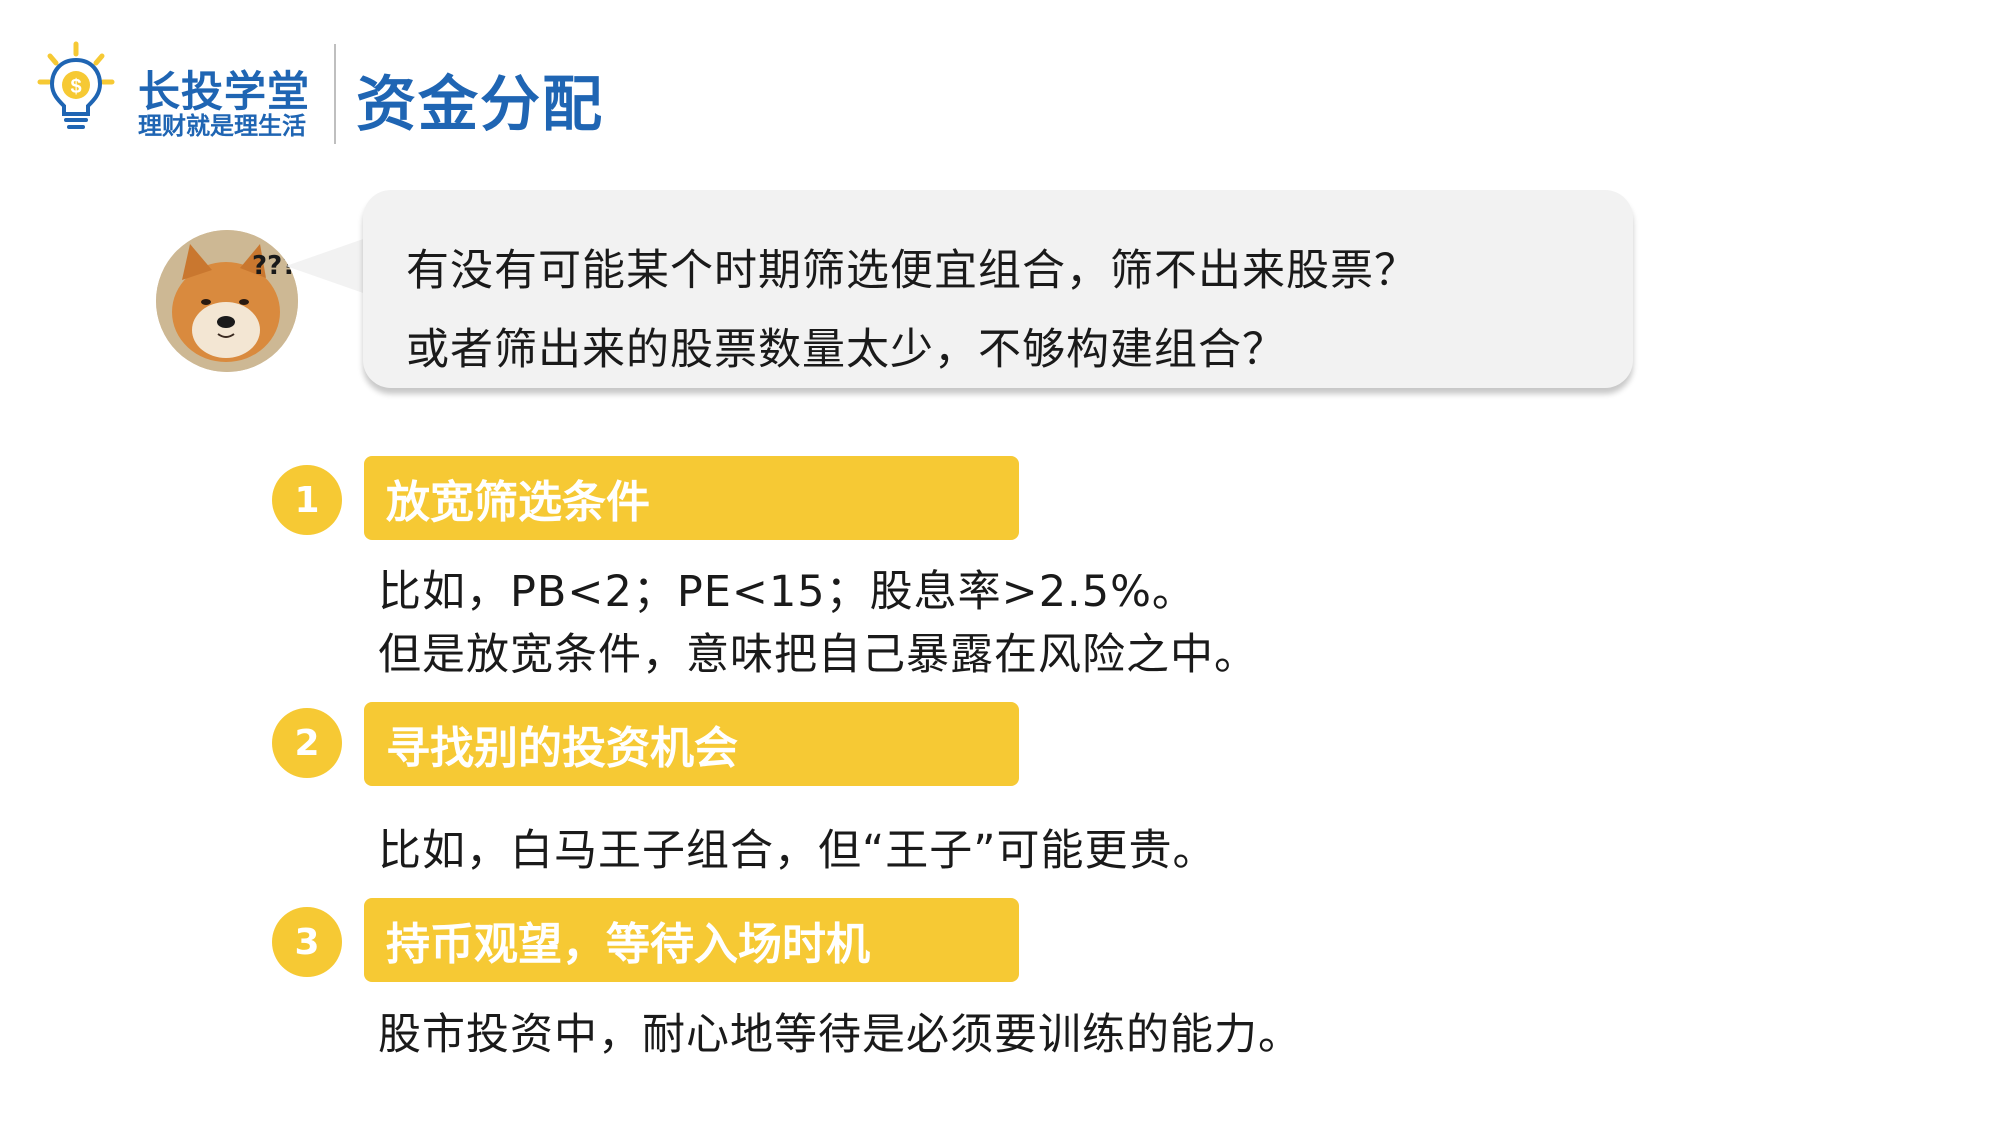 The width and height of the screenshot is (2000, 1125). I want to click on option-title-1: 放宽筛选条件, so click(691, 498).